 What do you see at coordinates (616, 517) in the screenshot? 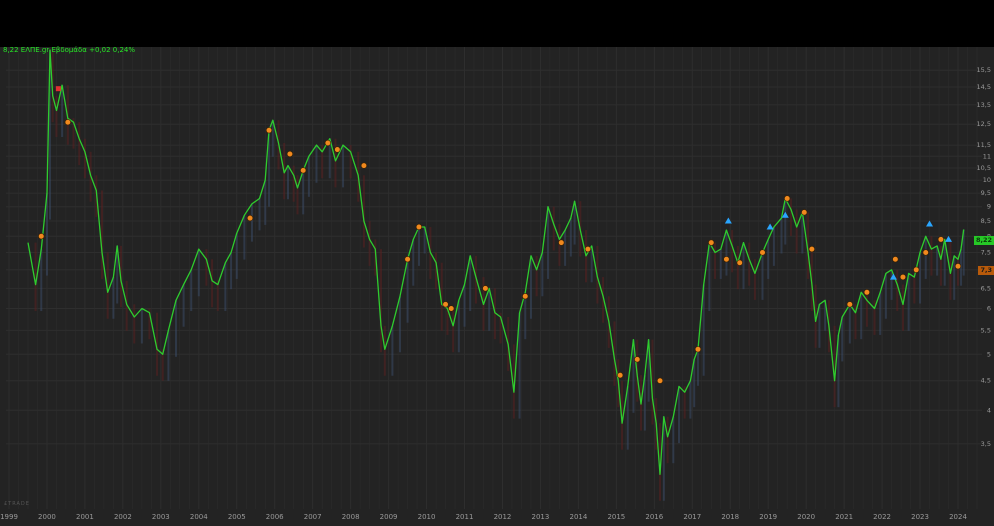
I see `x-tick-label: 2015` at bounding box center [616, 517].